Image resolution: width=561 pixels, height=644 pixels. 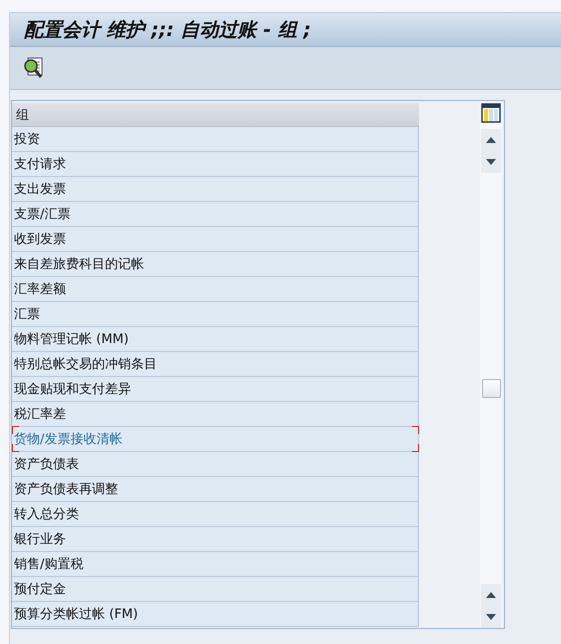 I want to click on table-row: 银行业务, so click(x=215, y=539).